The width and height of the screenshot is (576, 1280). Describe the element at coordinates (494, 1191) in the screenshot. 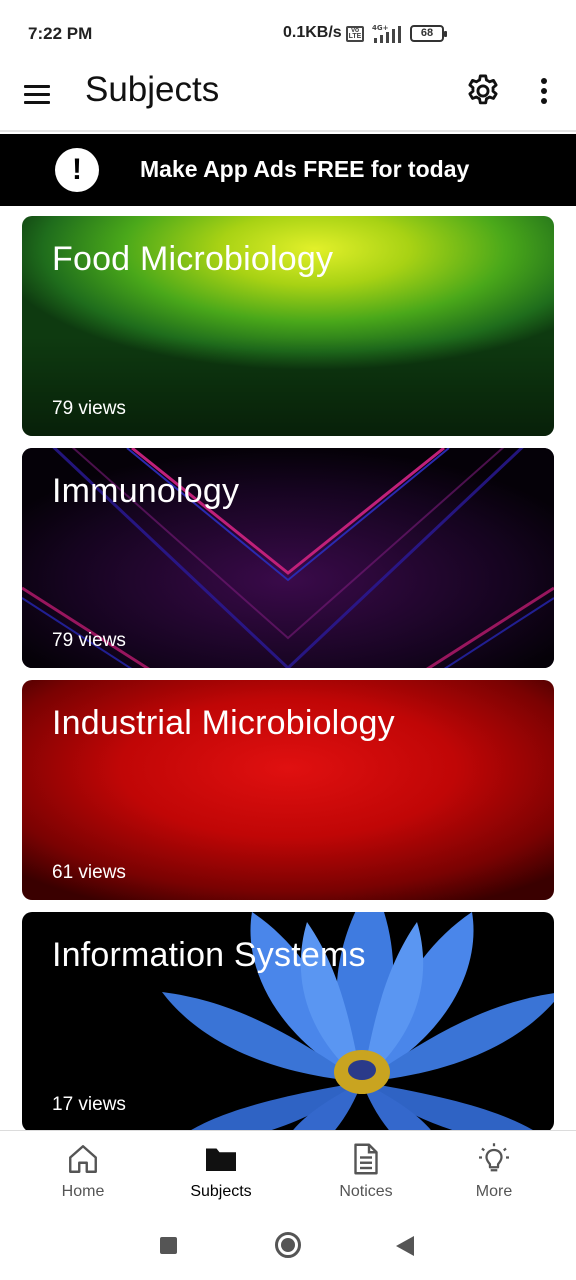

I see `nav-label: More` at that location.